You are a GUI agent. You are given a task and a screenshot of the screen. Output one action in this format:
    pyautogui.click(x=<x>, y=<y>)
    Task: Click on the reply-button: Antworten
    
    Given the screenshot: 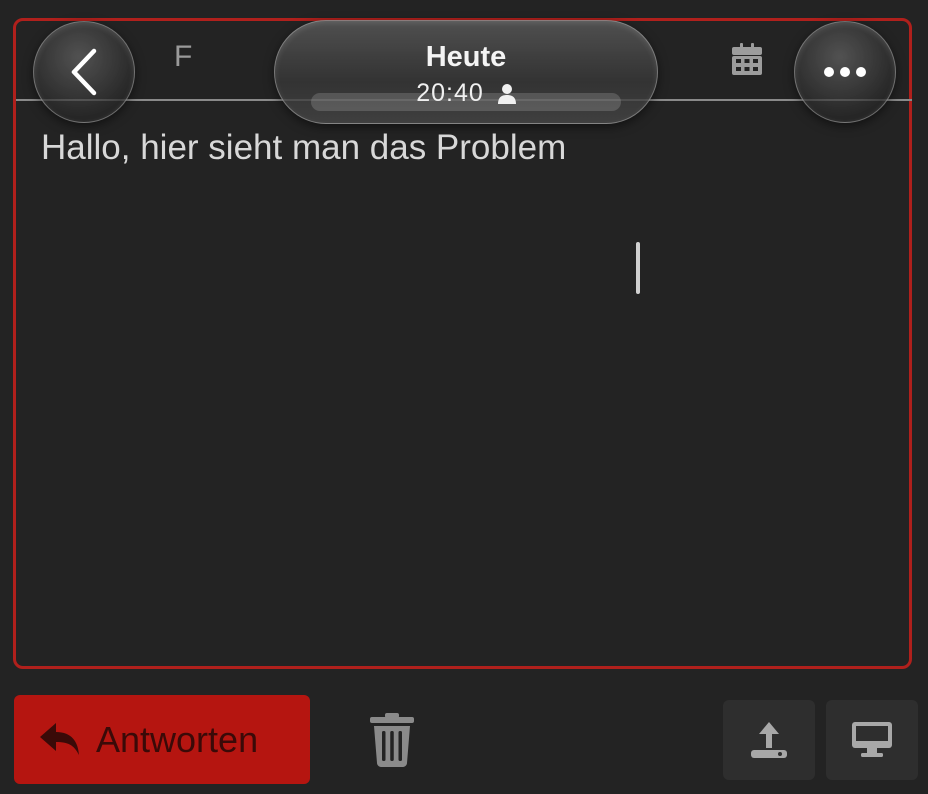 What is the action you would take?
    pyautogui.click(x=162, y=739)
    